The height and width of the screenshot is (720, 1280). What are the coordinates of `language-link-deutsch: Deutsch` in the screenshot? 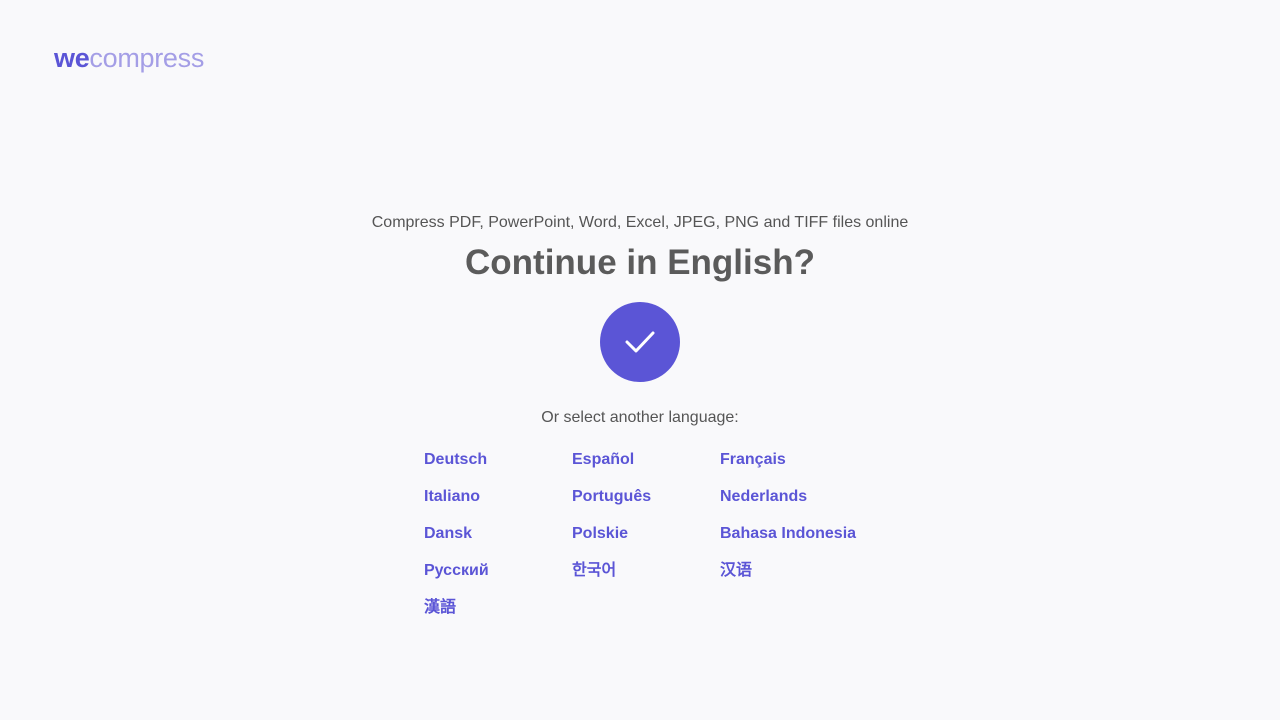 It's located at (498, 468).